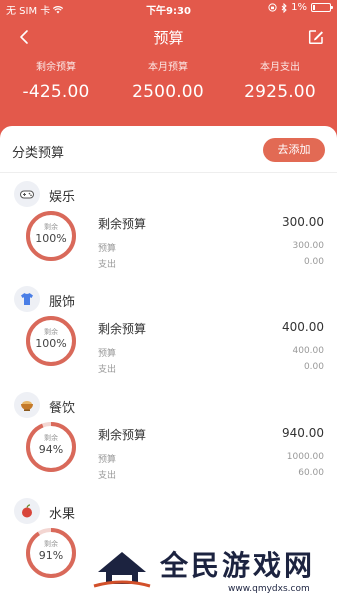 The width and height of the screenshot is (337, 600). I want to click on remaining-value: 400.00, so click(303, 327).